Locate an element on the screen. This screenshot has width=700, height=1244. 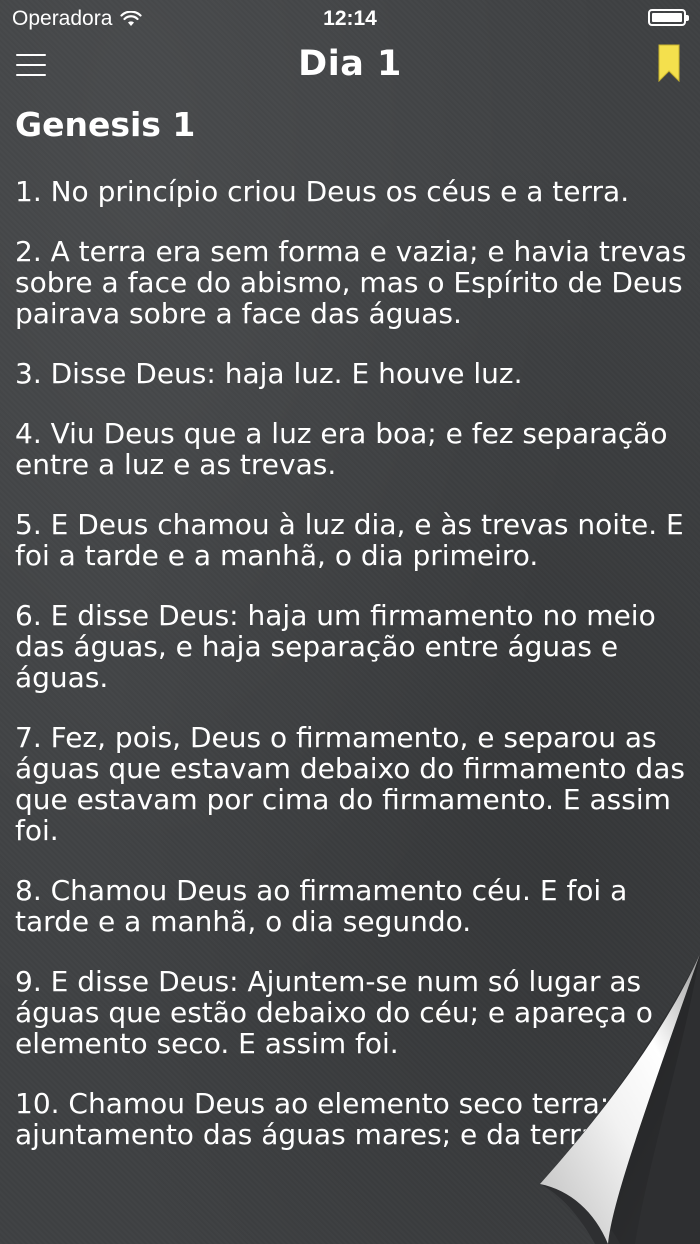
page-title: Dia 1 is located at coordinates (350, 64).